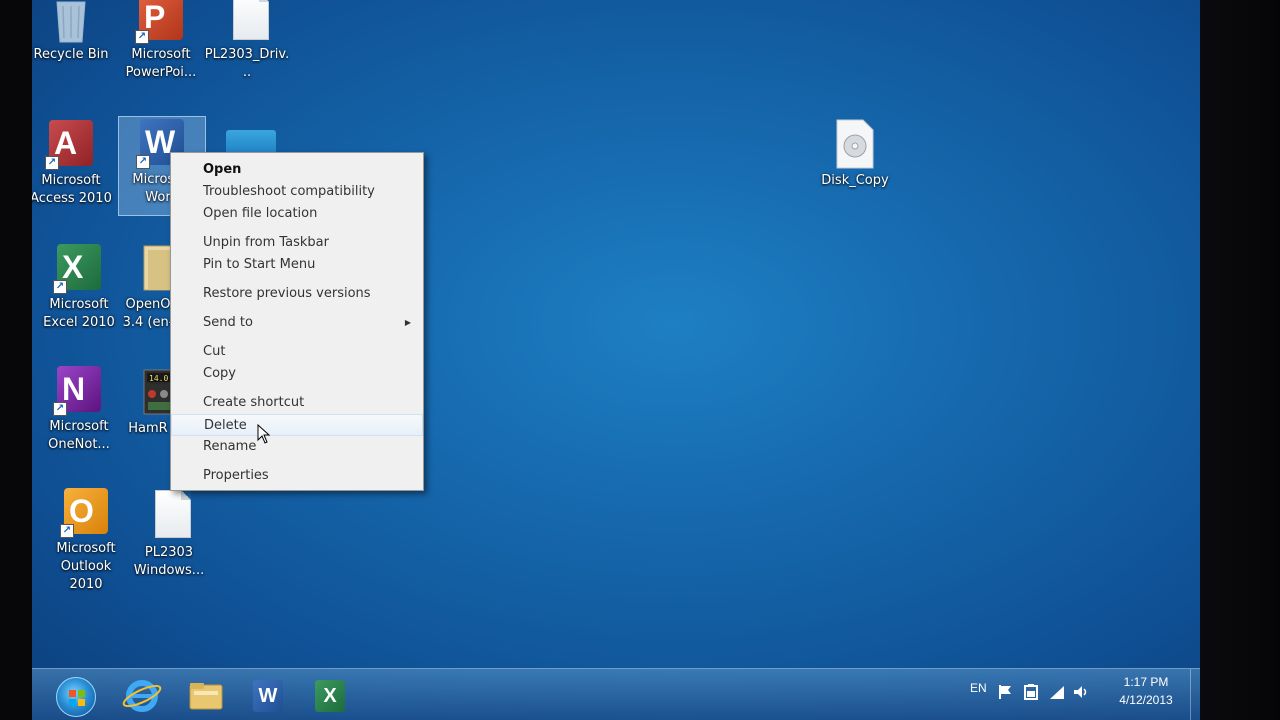  I want to click on taskbar-file-explorer, so click(206, 696).